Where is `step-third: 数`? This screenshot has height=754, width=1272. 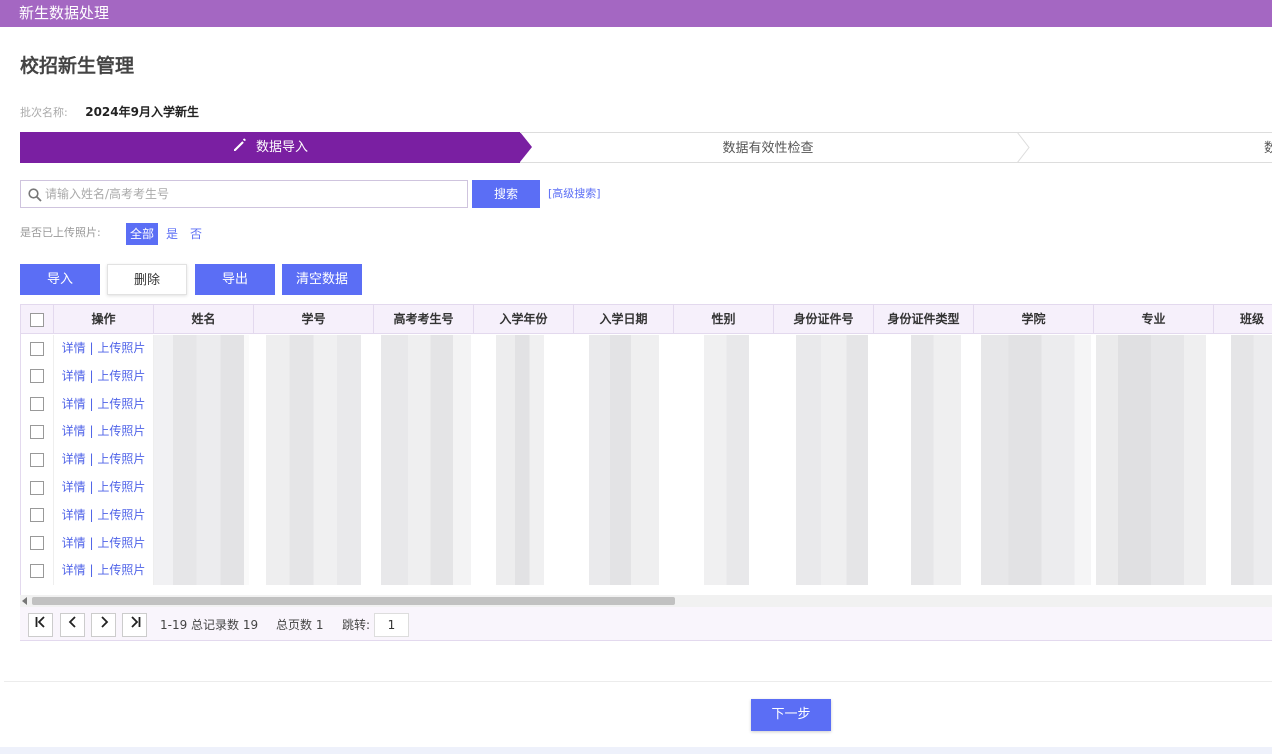
step-third: 数 is located at coordinates (1144, 147).